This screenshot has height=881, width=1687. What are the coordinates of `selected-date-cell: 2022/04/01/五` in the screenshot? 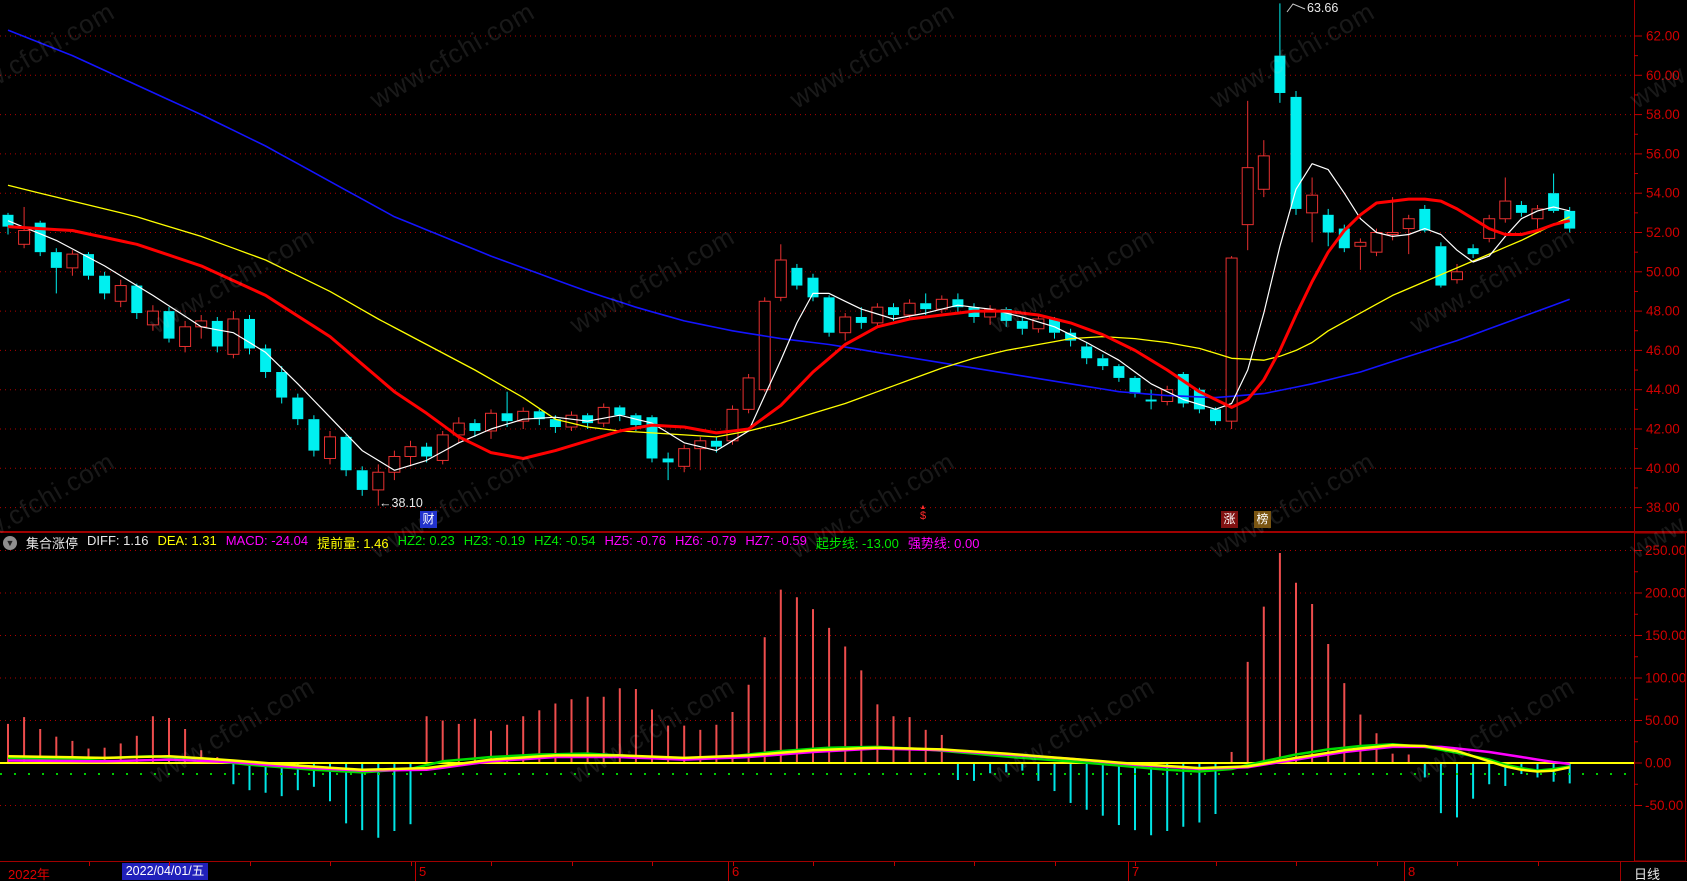 It's located at (165, 871).